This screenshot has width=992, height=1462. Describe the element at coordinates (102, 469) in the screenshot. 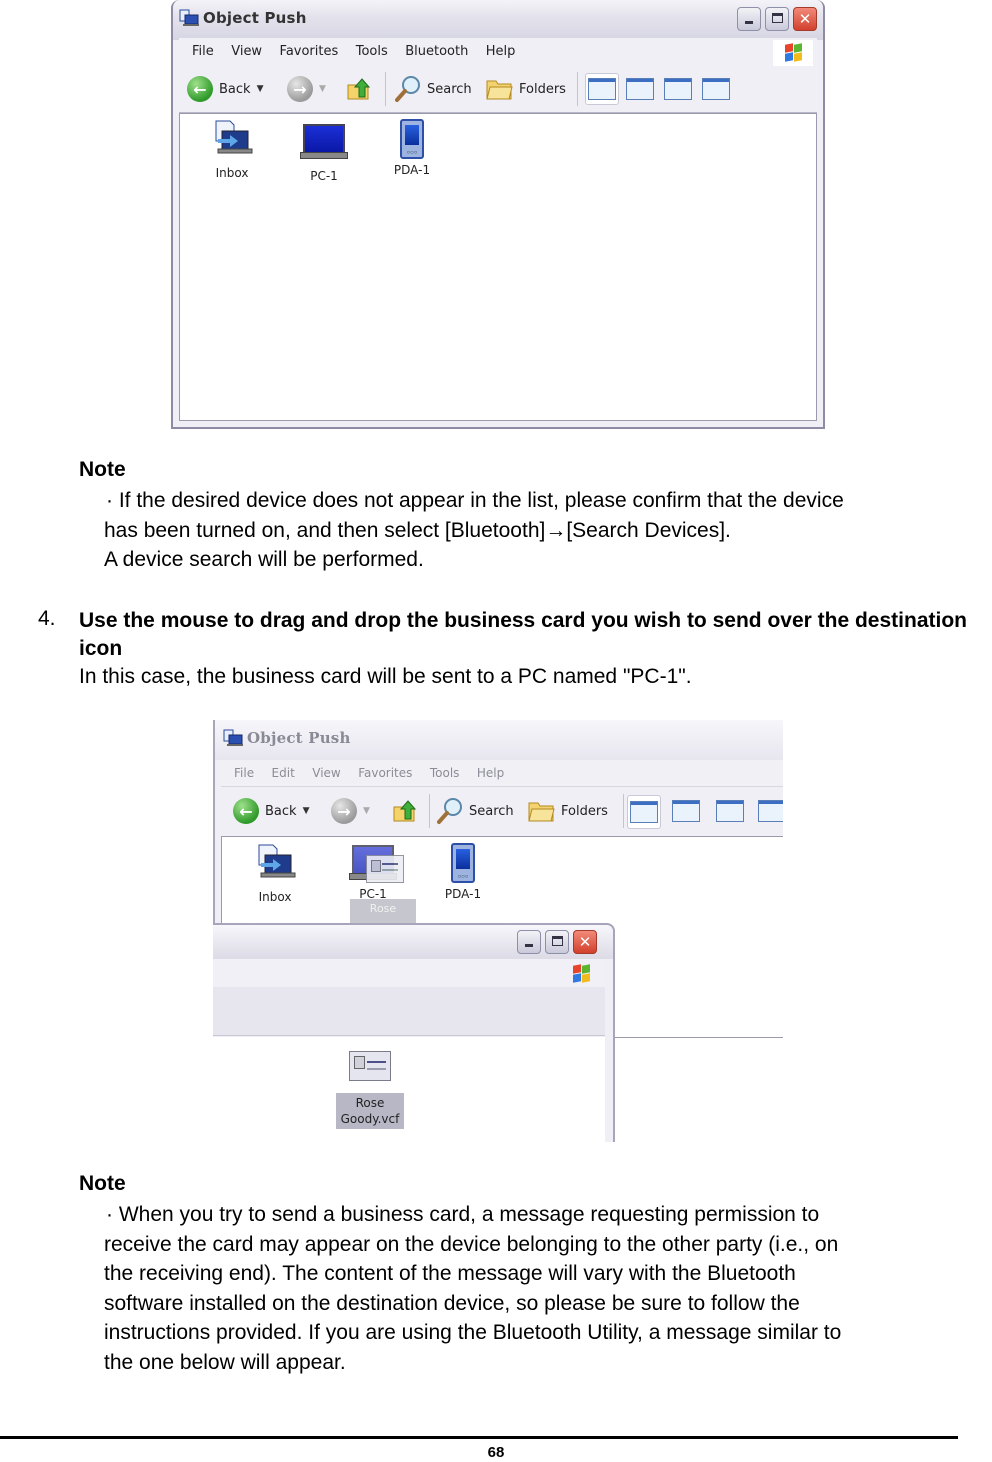

I see `note-heading: Note` at that location.